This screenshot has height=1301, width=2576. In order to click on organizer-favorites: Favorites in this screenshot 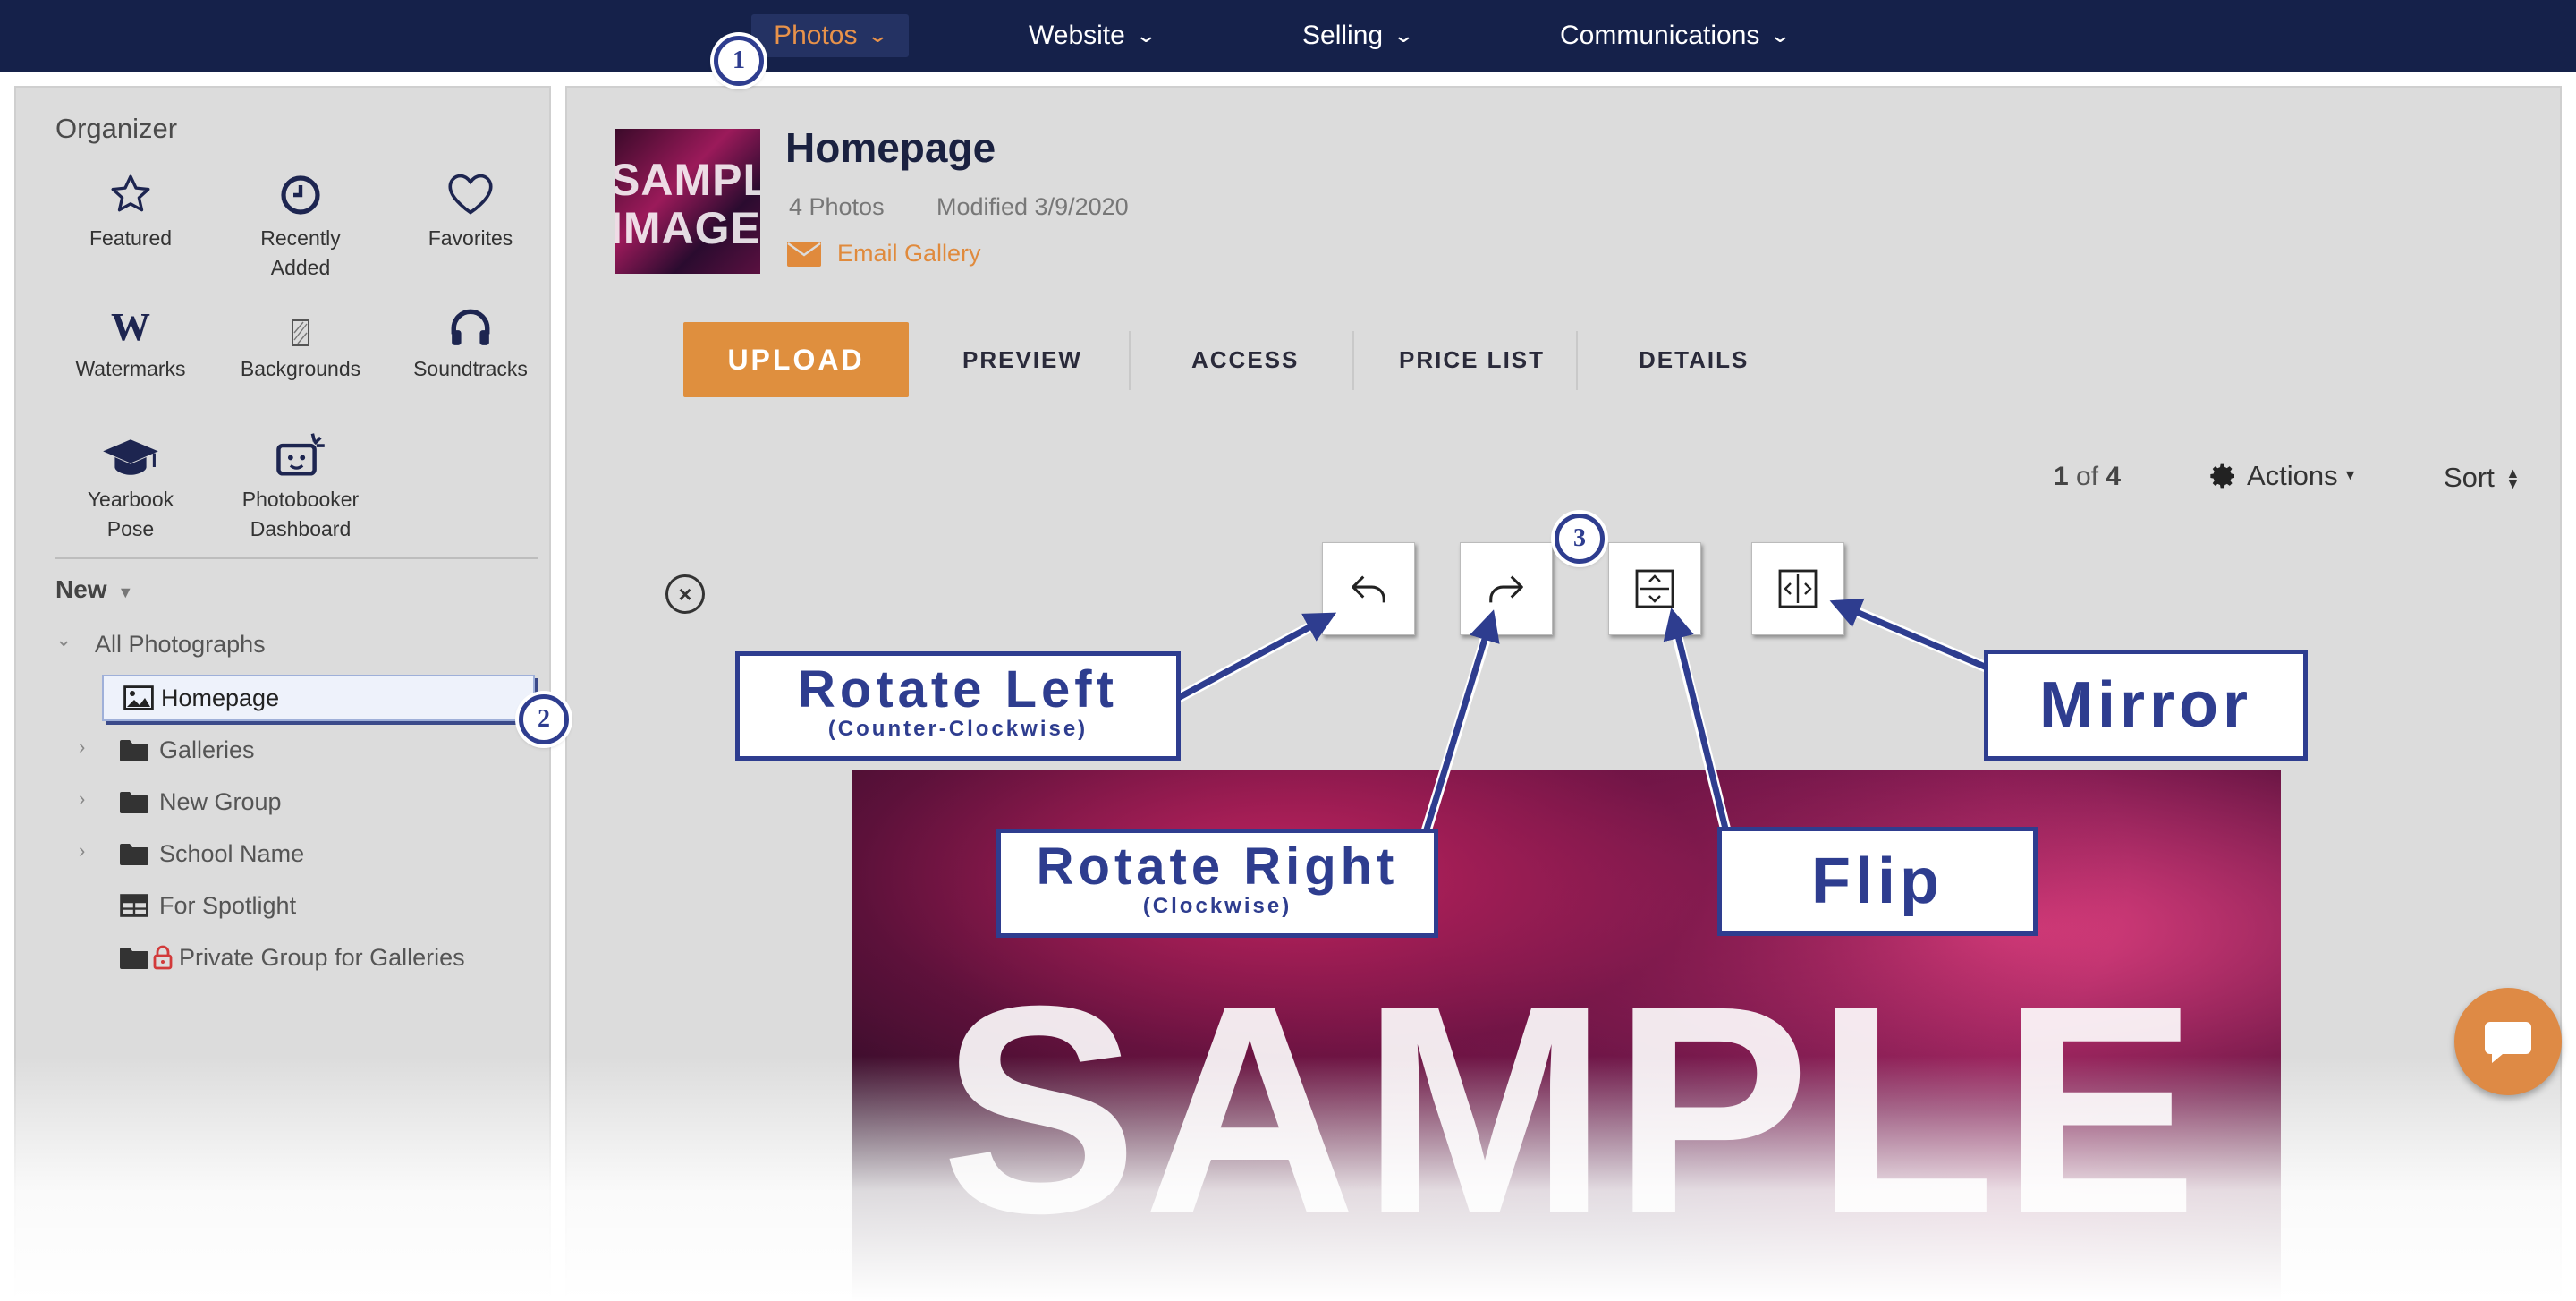, I will do `click(470, 211)`.